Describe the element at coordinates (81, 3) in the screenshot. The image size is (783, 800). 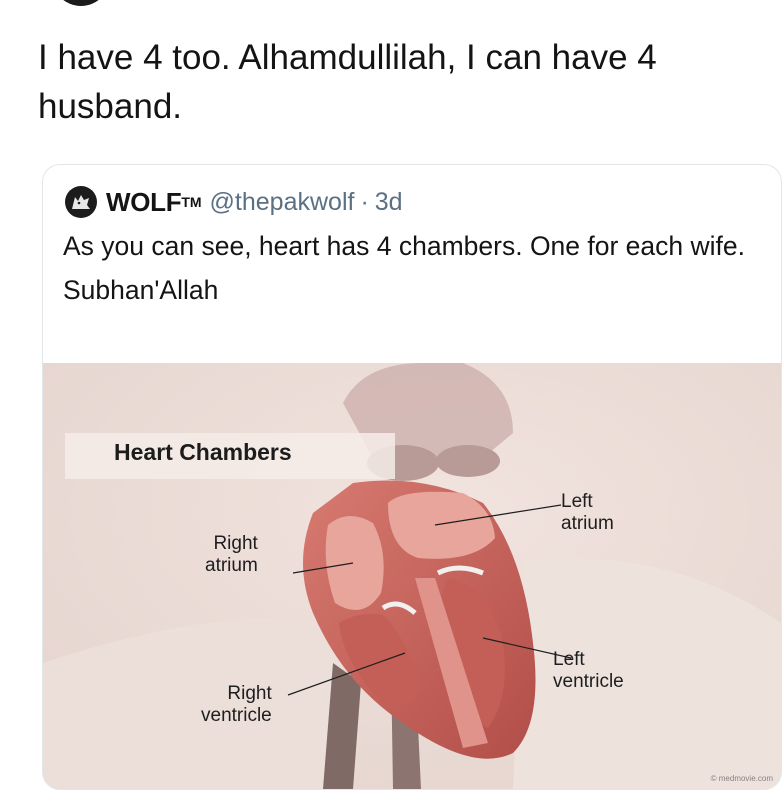
I see `tweet-author-avatar` at that location.